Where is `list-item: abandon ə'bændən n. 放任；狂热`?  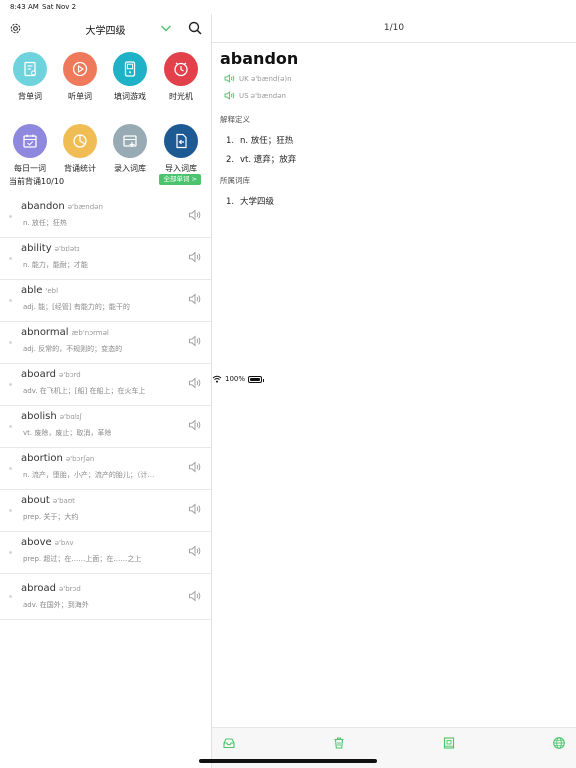
list-item: abandon ə'bændən n. 放任；狂热 is located at coordinates (105, 217).